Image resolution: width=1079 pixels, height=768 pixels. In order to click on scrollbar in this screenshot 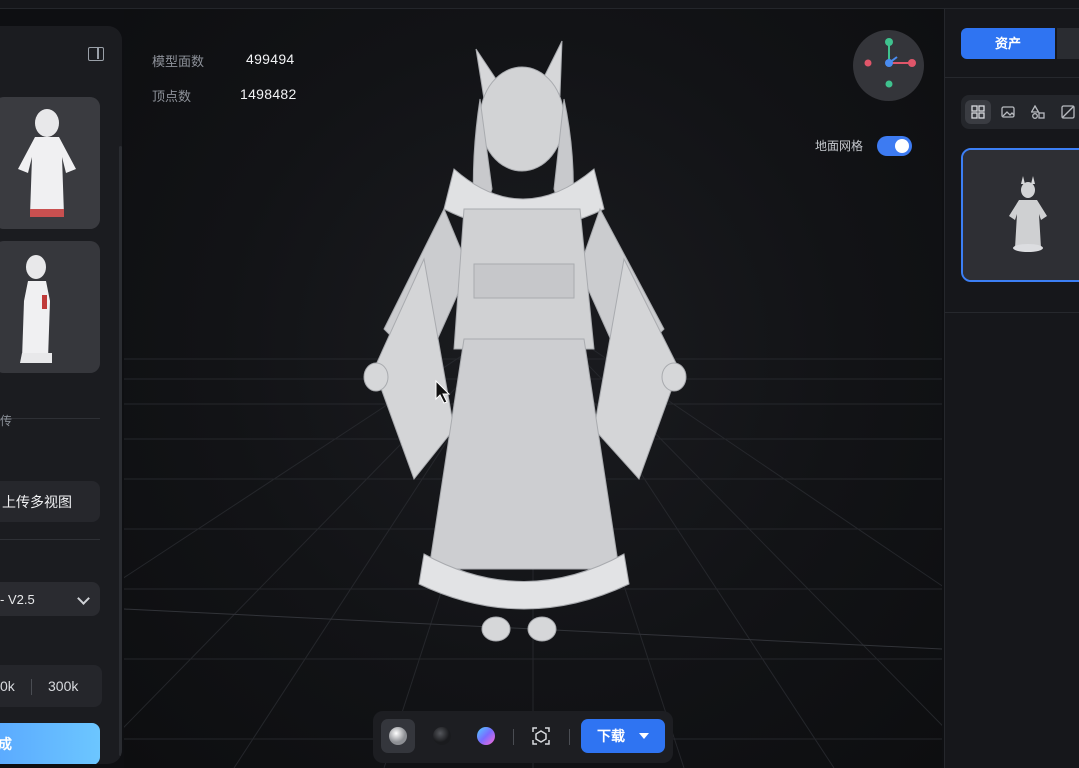, I will do `click(120, 451)`.